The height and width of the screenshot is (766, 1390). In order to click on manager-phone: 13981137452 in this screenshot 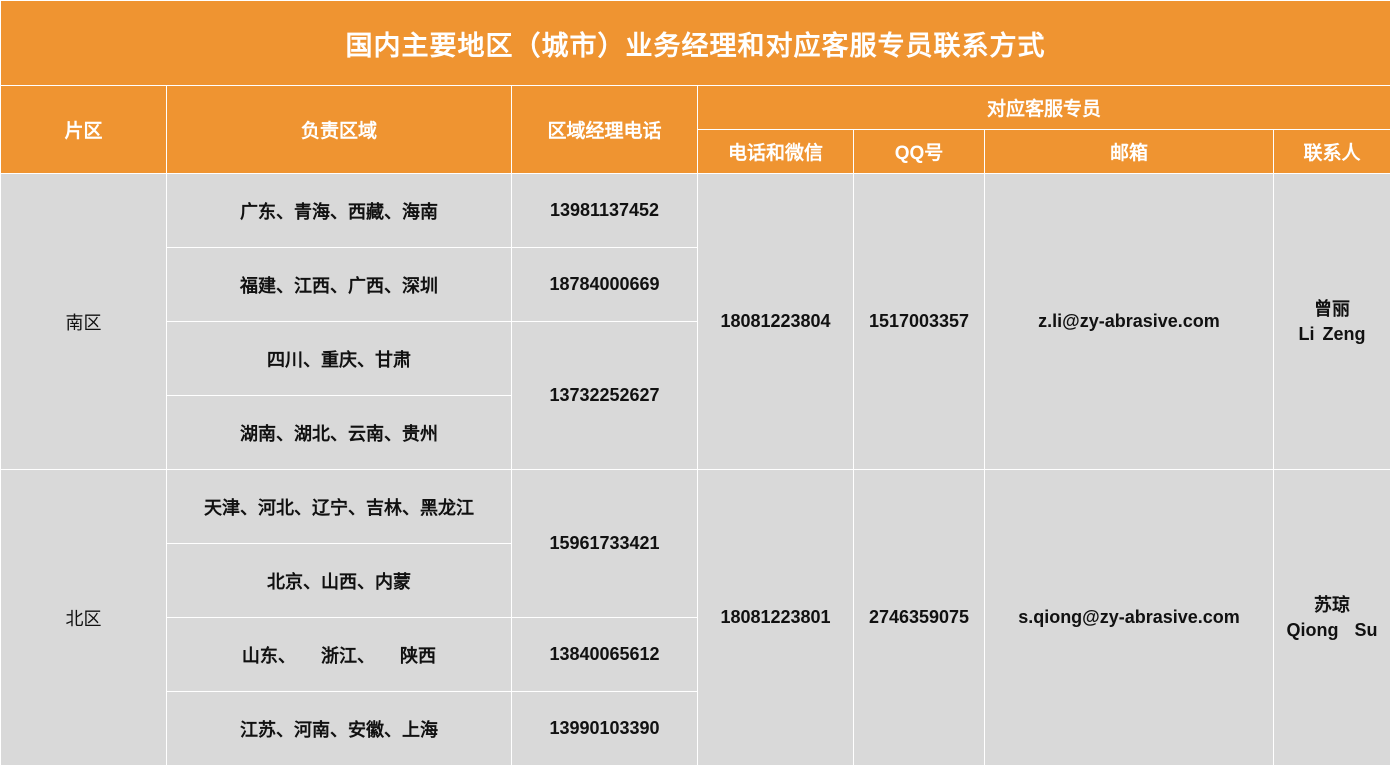, I will do `click(604, 210)`.